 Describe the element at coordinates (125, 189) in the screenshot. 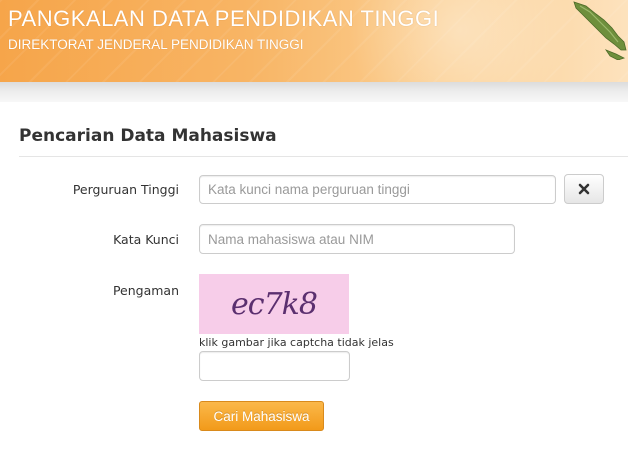

I see `university-label: Perguruan Tinggi` at that location.